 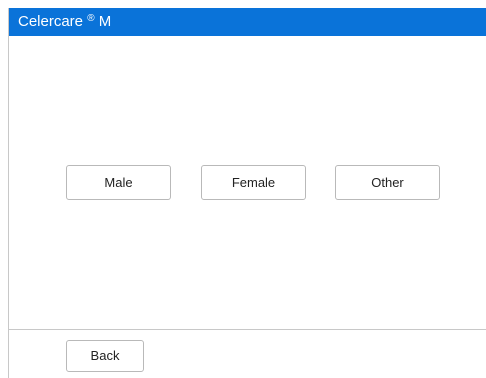 I want to click on app-title-suffix: M, so click(x=105, y=21).